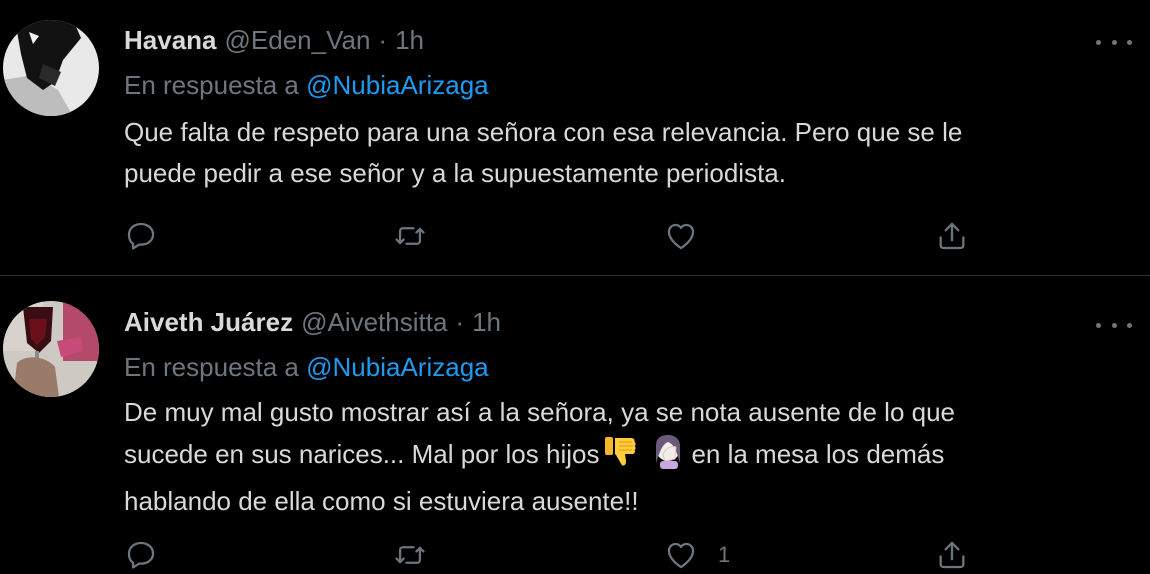 This screenshot has width=1150, height=574. Describe the element at coordinates (818, 454) in the screenshot. I see `tweet-text-segment: en la mesa los demás` at that location.